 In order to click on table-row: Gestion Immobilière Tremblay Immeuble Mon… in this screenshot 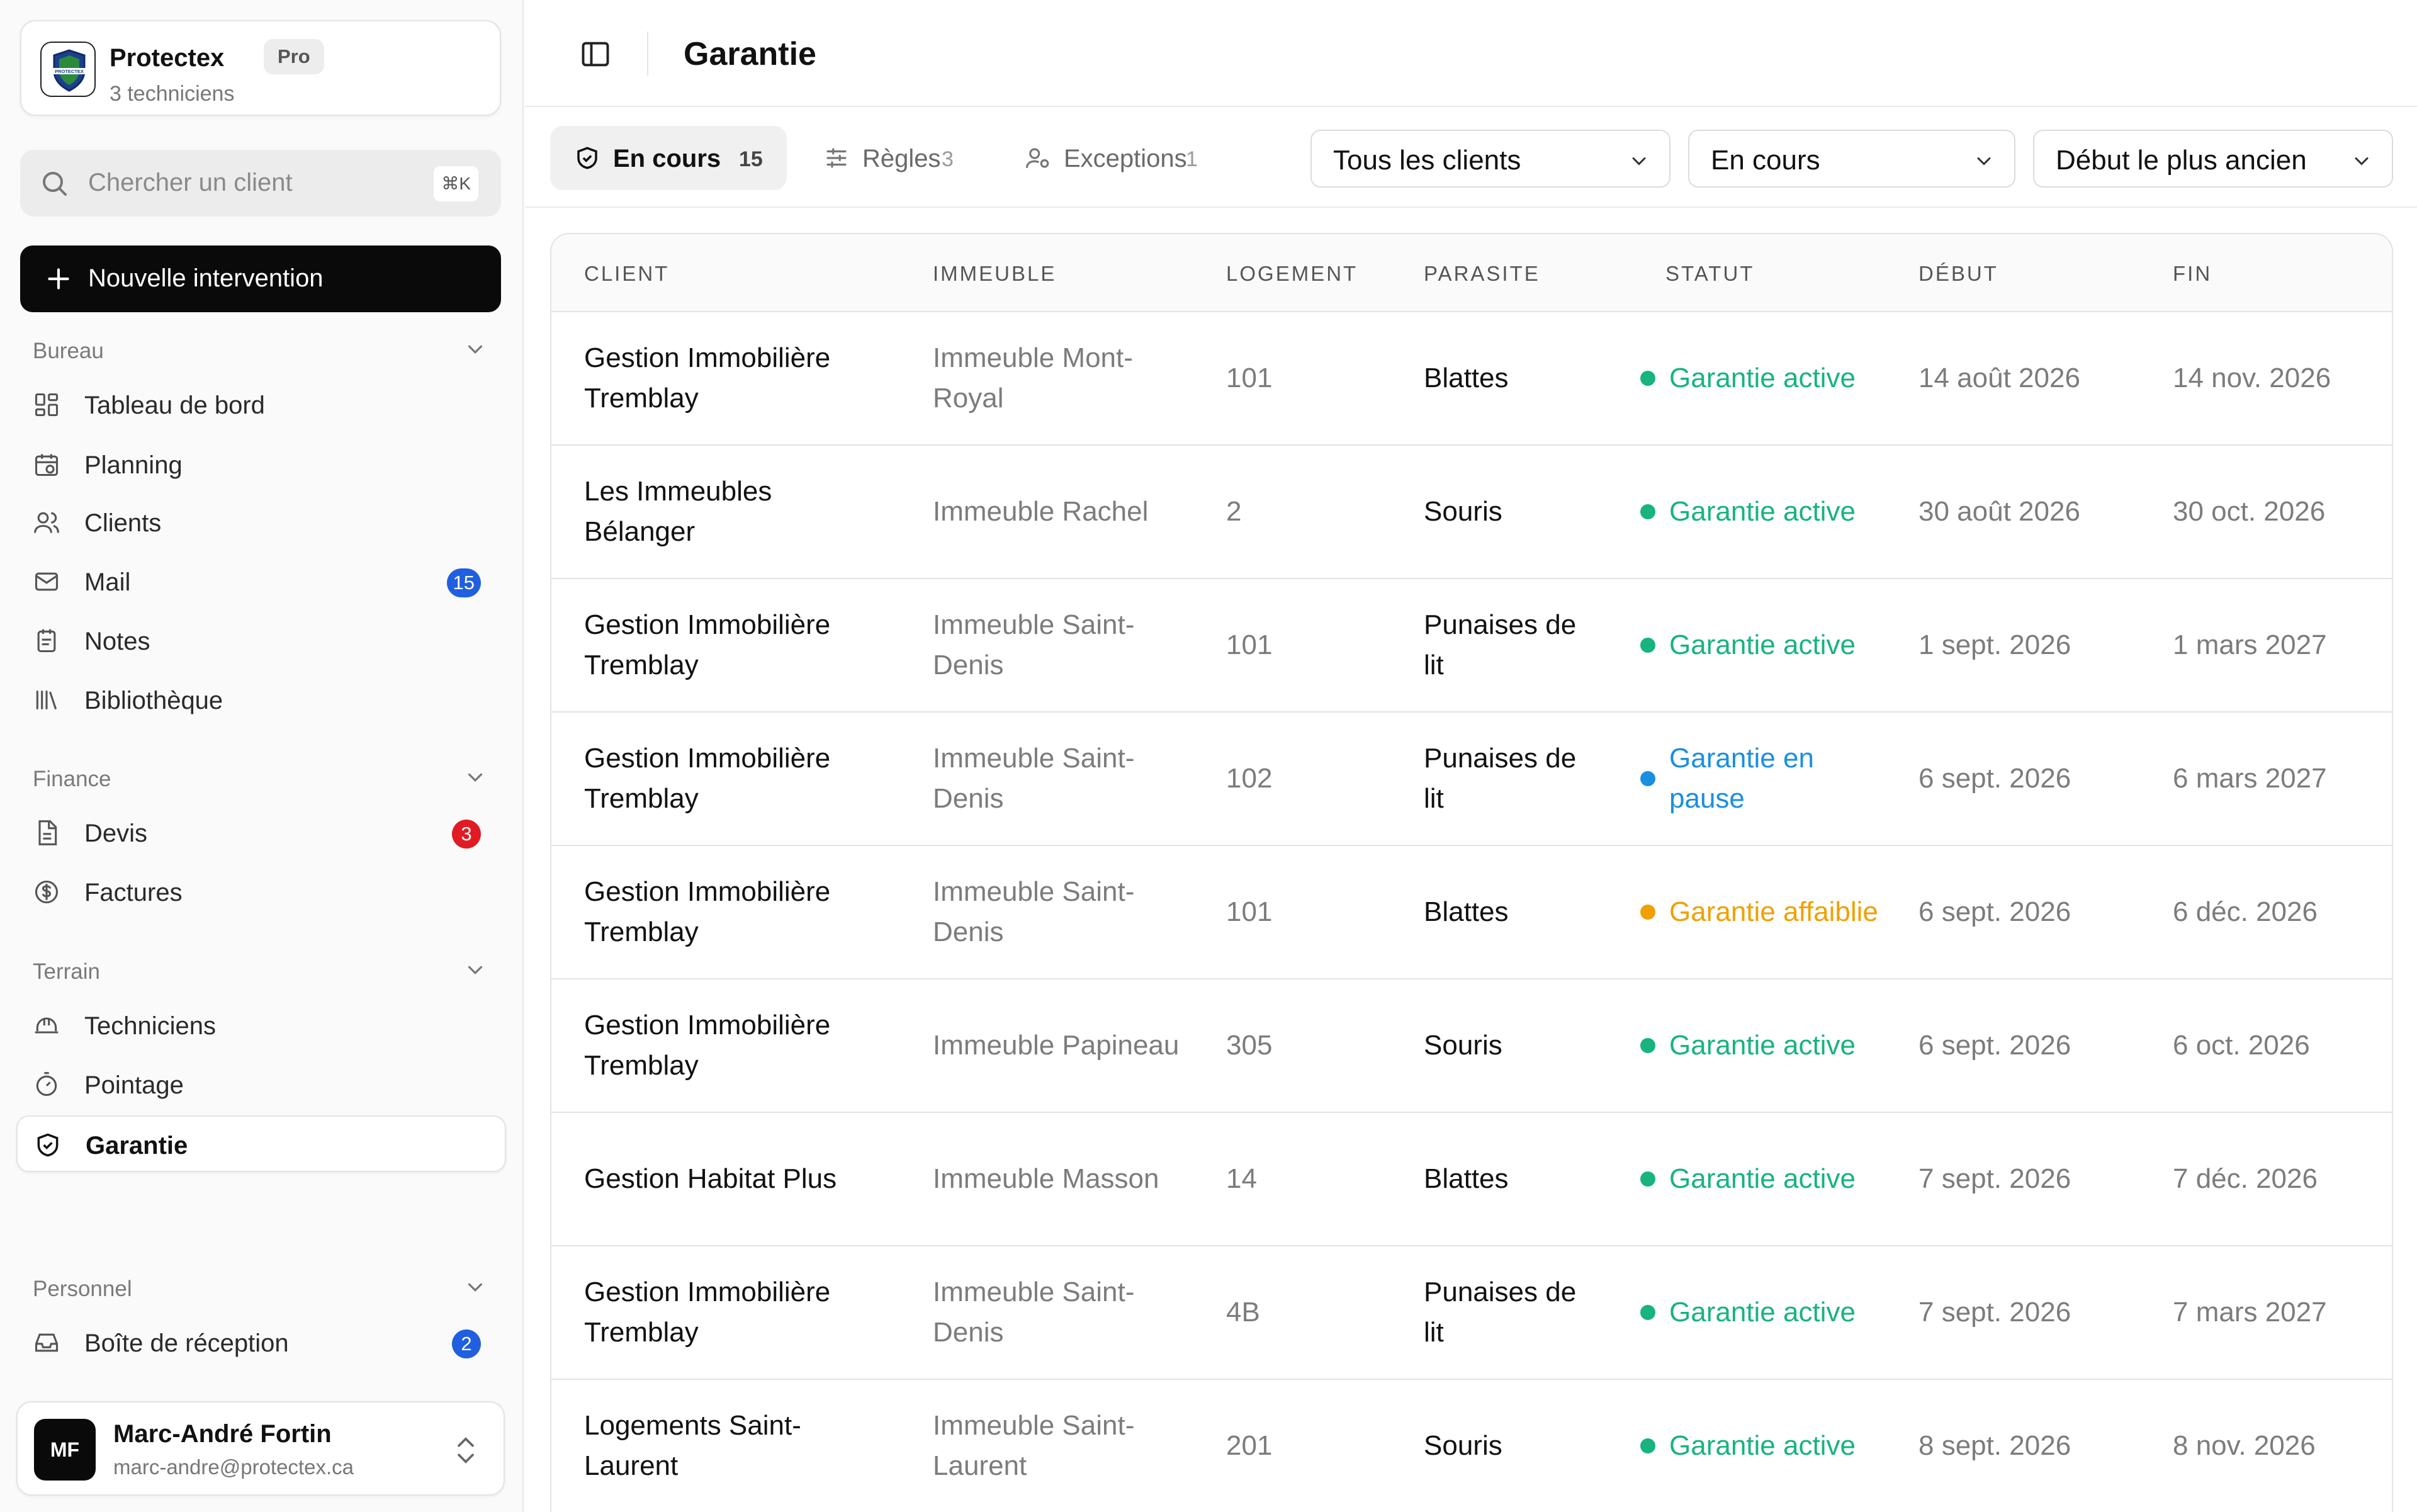, I will do `click(1471, 379)`.